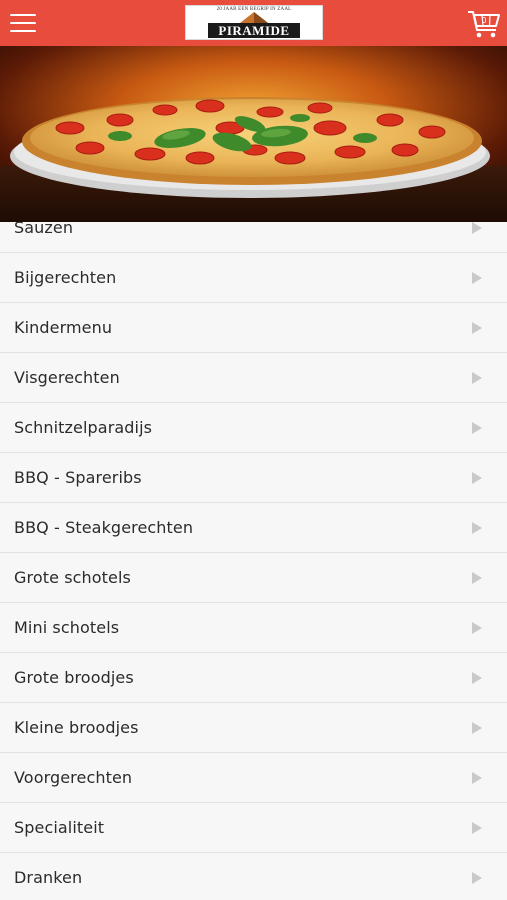 The width and height of the screenshot is (507, 900). What do you see at coordinates (484, 20) in the screenshot?
I see `cart-count-badge: 0` at bounding box center [484, 20].